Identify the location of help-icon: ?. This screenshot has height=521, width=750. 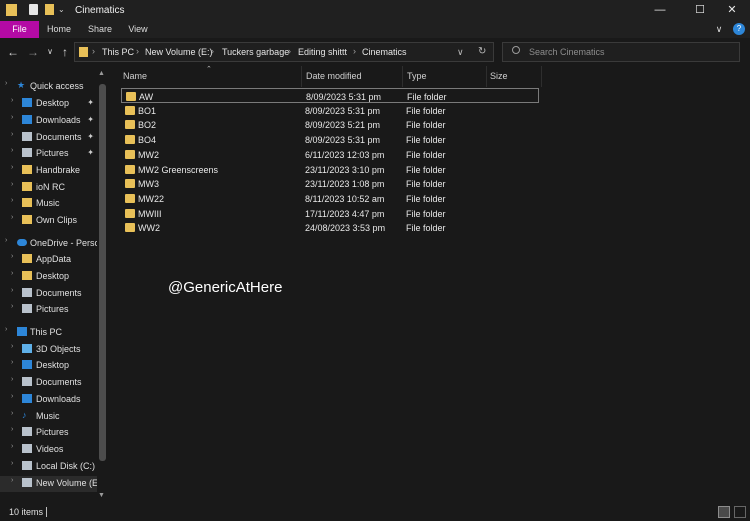
(739, 29).